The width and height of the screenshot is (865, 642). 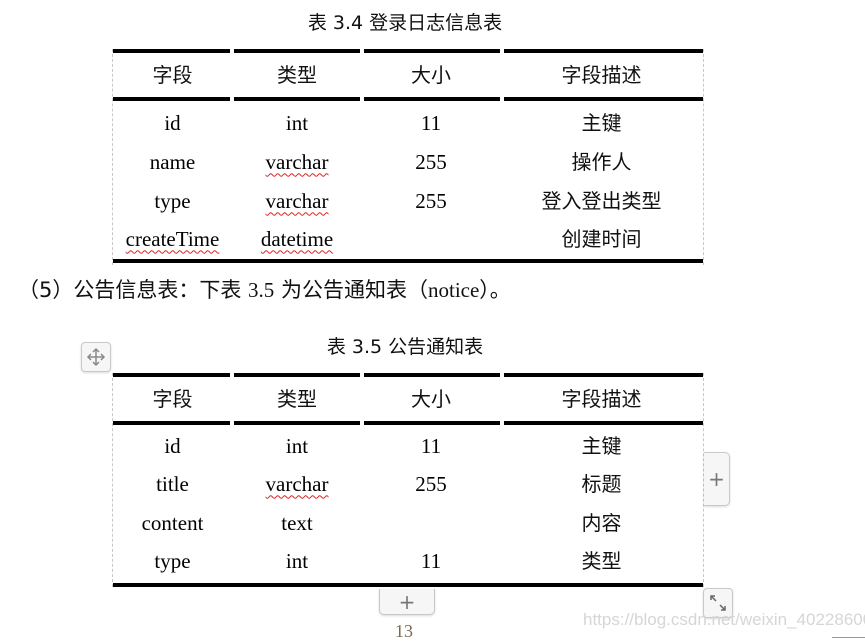 What do you see at coordinates (172, 523) in the screenshot?
I see `cell-field: content` at bounding box center [172, 523].